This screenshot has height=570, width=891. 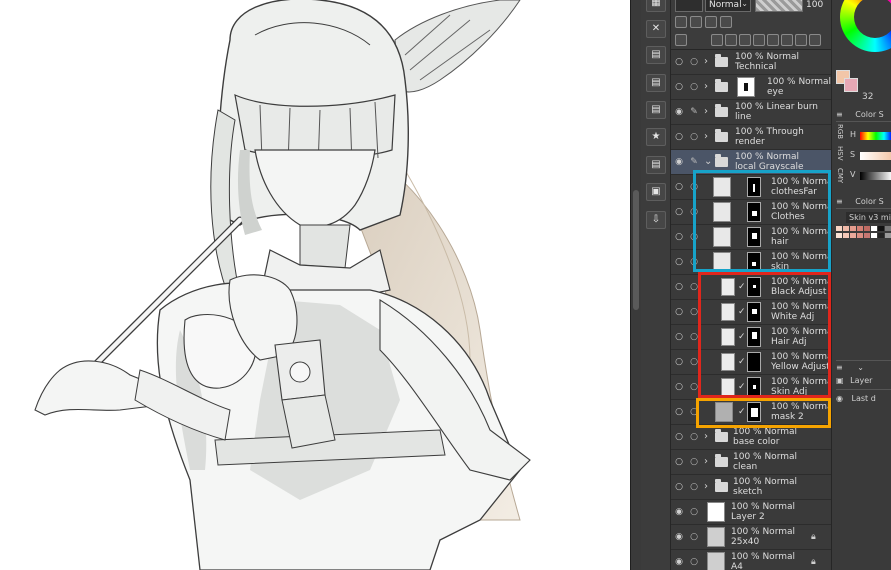 I want to click on layer-color-select, so click(x=689, y=6).